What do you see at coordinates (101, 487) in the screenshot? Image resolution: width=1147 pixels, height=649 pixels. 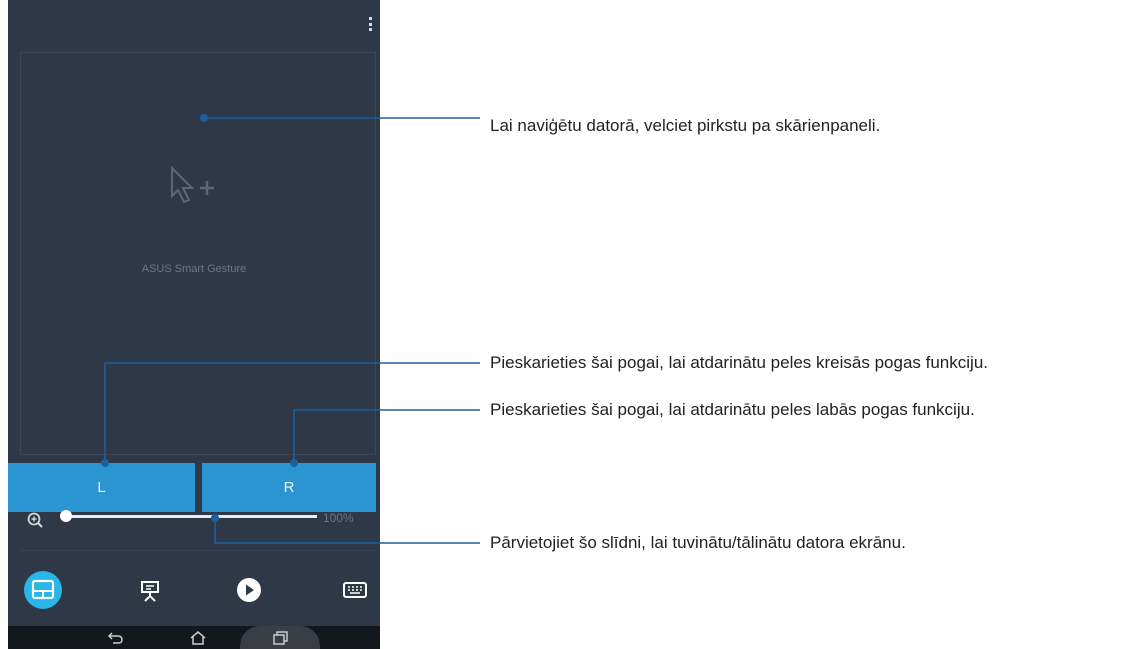 I see `left-click-button: L` at bounding box center [101, 487].